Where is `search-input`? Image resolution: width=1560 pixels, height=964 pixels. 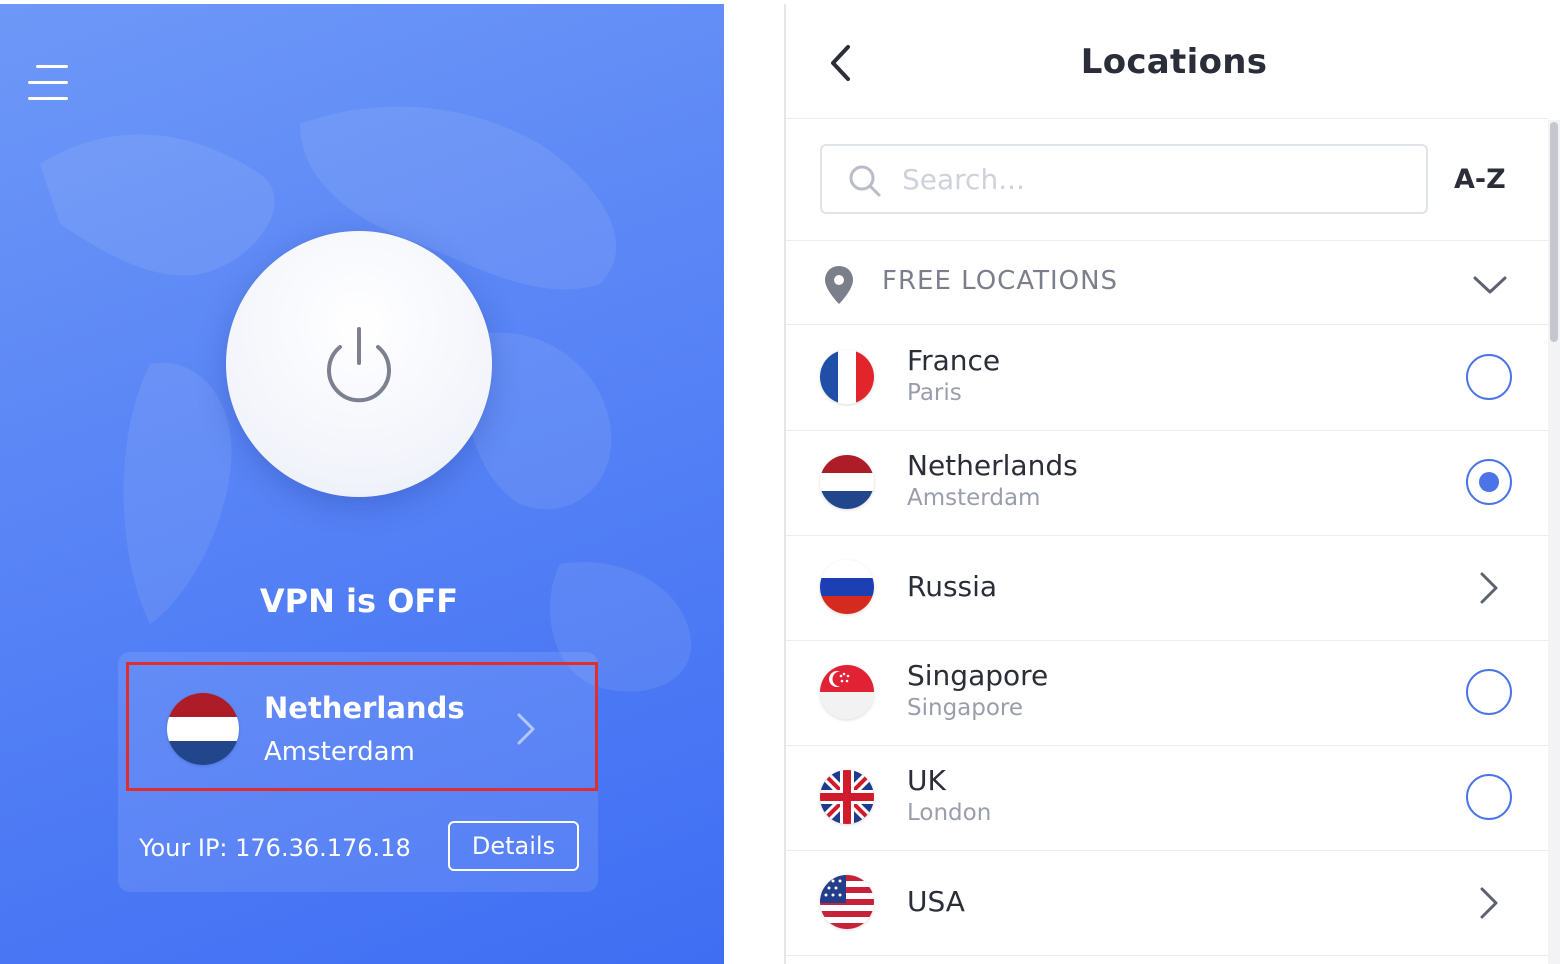
search-input is located at coordinates (1152, 179).